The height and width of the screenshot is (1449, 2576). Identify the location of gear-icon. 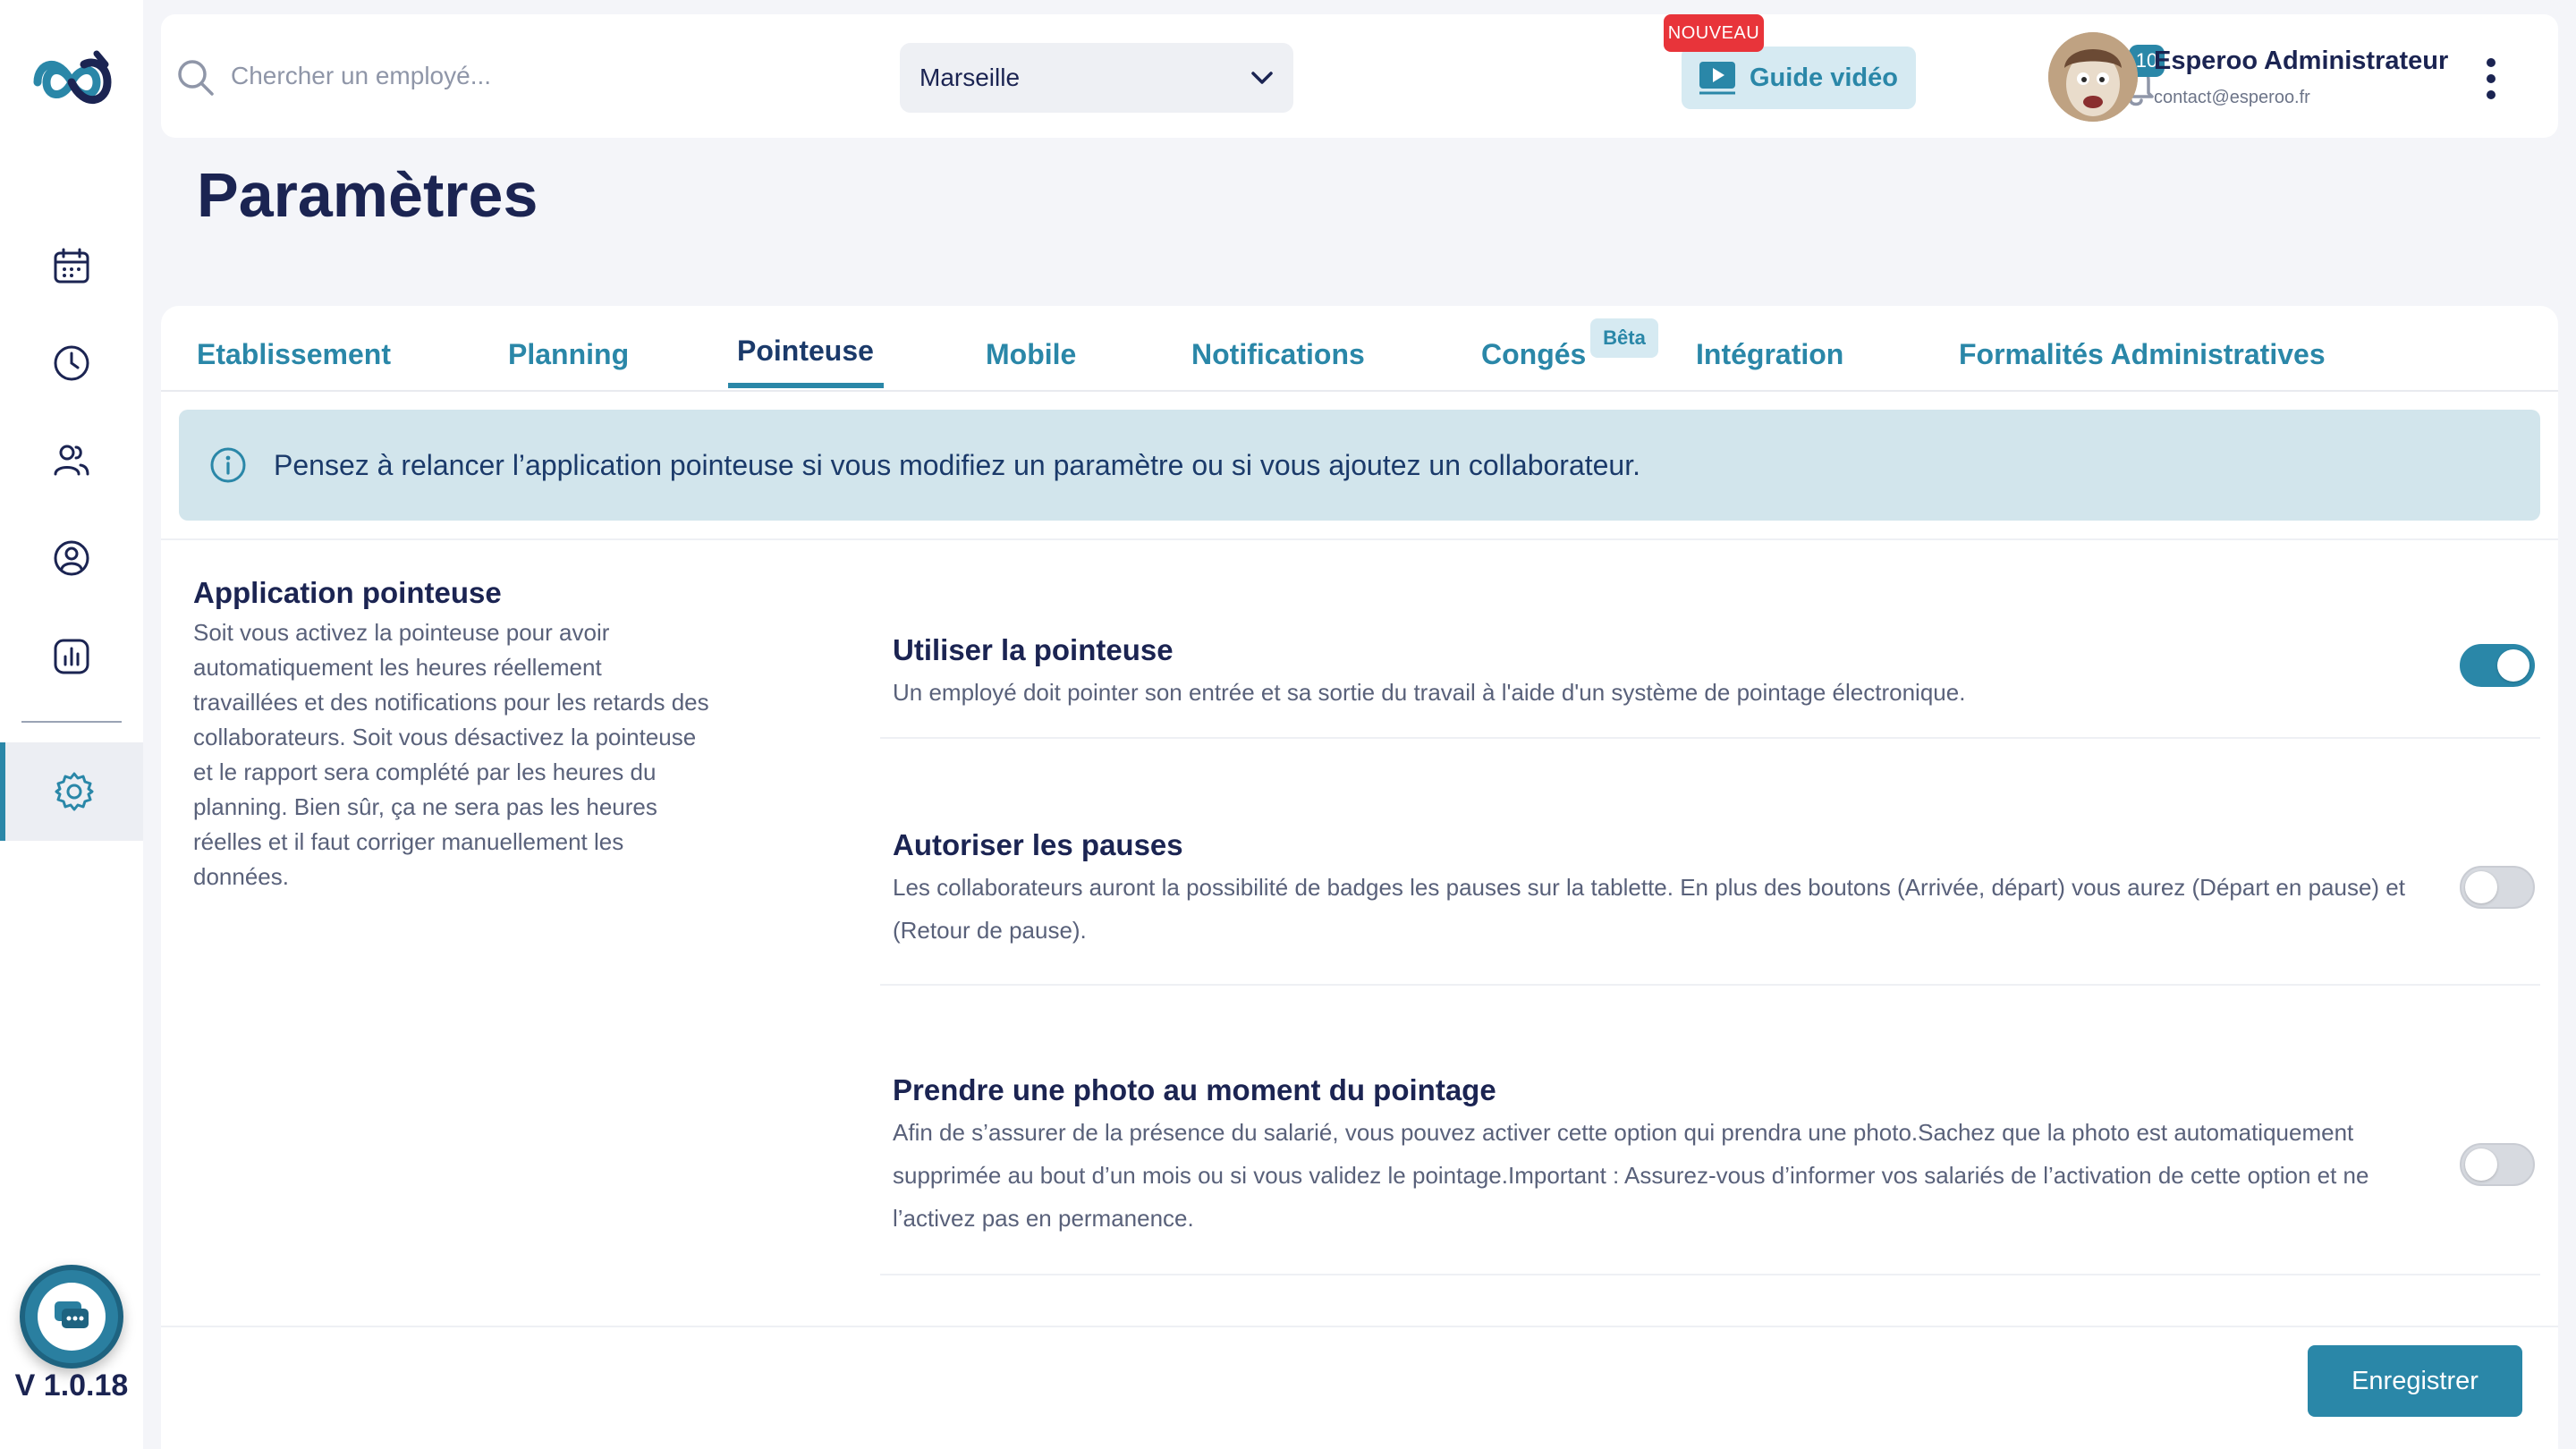
(74, 791).